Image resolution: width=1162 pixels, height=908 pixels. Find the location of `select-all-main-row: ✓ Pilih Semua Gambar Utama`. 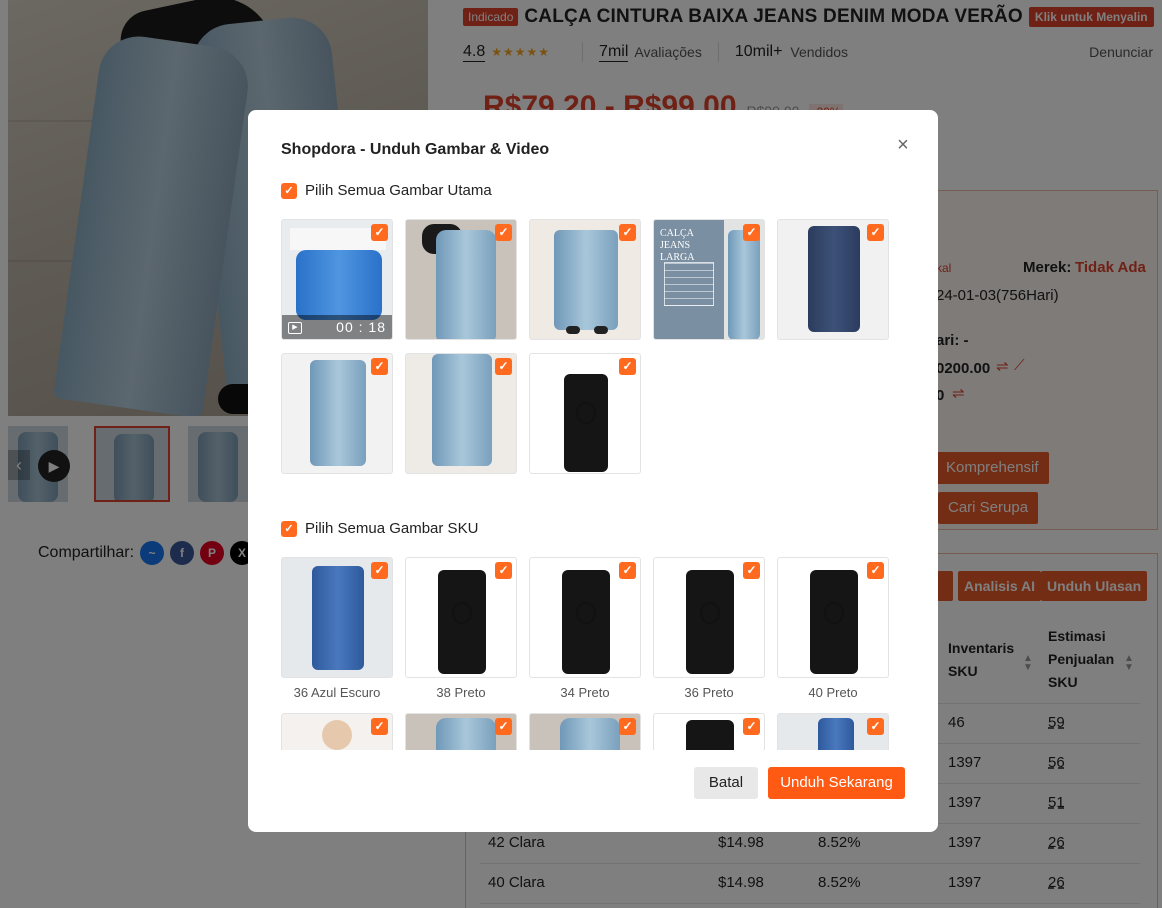

select-all-main-row: ✓ Pilih Semua Gambar Utama is located at coordinates (386, 190).